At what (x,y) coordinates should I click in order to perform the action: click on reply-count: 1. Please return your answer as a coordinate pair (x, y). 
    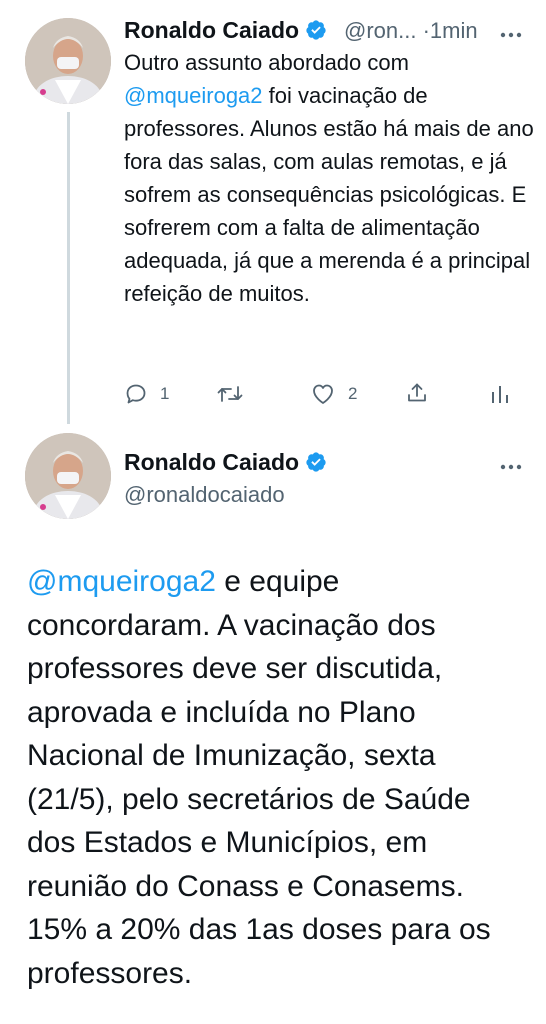
    Looking at the image, I should click on (165, 393).